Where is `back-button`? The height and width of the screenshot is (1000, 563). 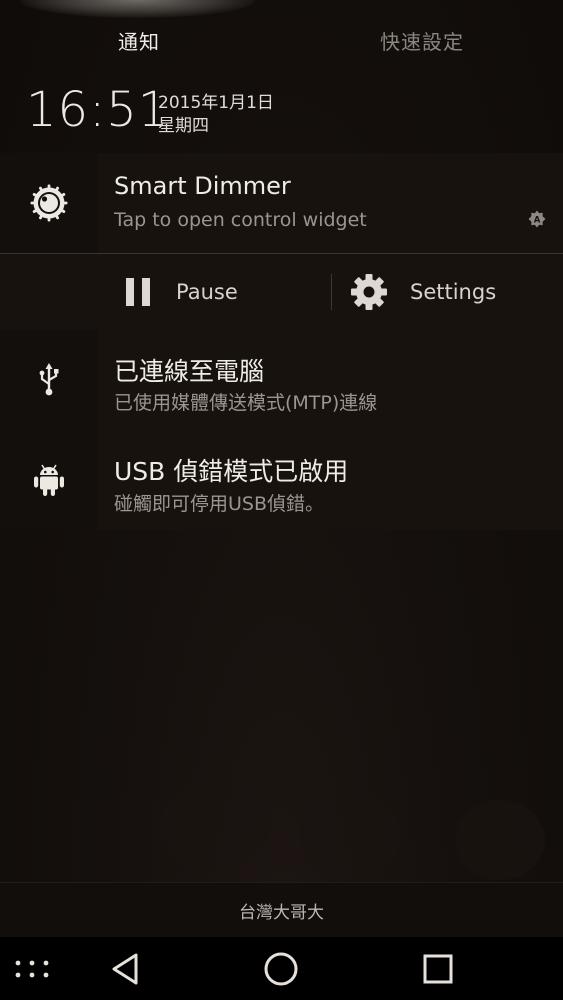
back-button is located at coordinates (125, 968).